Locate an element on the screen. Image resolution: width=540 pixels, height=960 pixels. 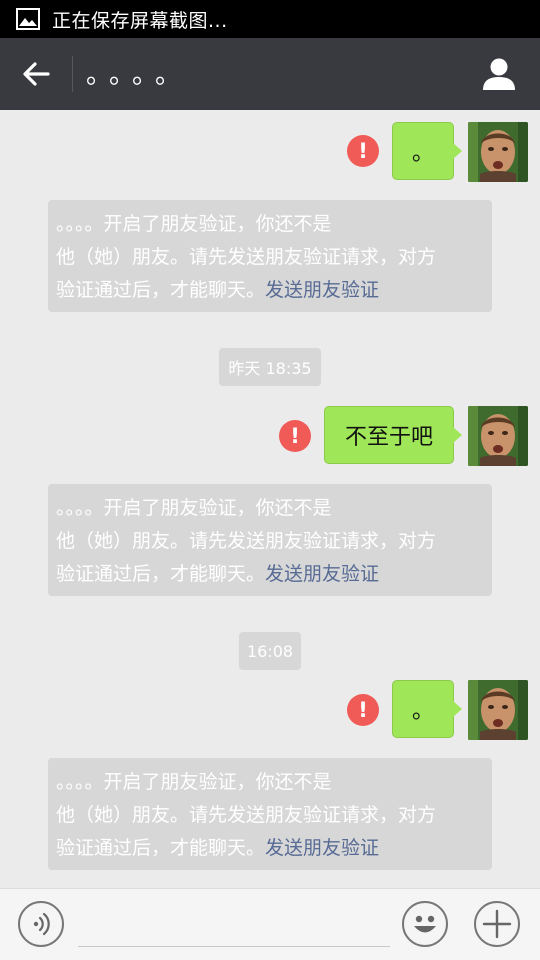
plus-icon is located at coordinates (497, 924).